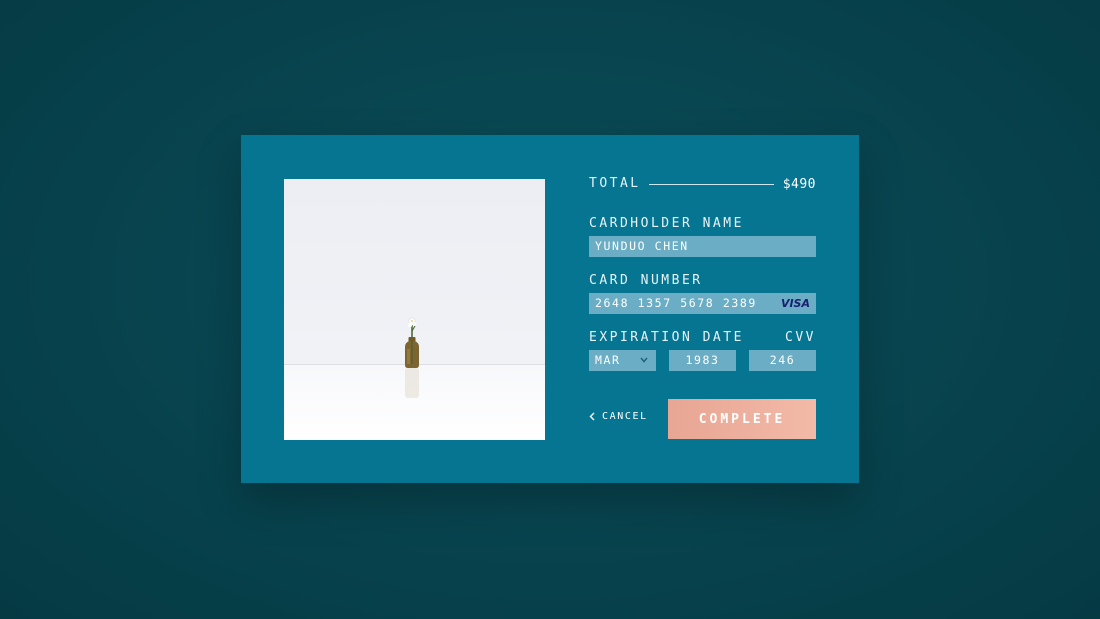  What do you see at coordinates (742, 419) in the screenshot?
I see `complete-button: COMPLETE` at bounding box center [742, 419].